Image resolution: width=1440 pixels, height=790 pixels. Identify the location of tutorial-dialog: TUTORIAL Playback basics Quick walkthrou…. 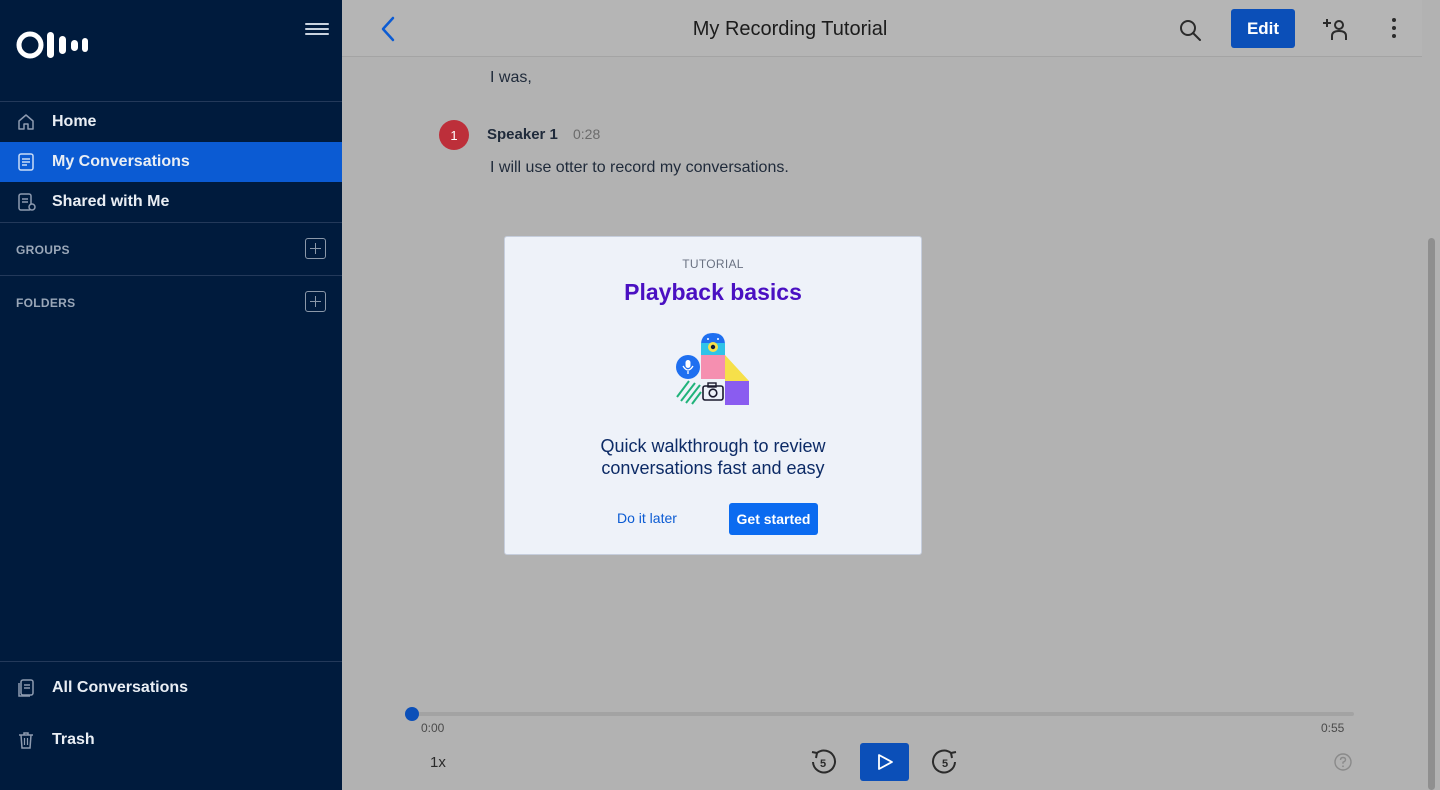
(713, 395).